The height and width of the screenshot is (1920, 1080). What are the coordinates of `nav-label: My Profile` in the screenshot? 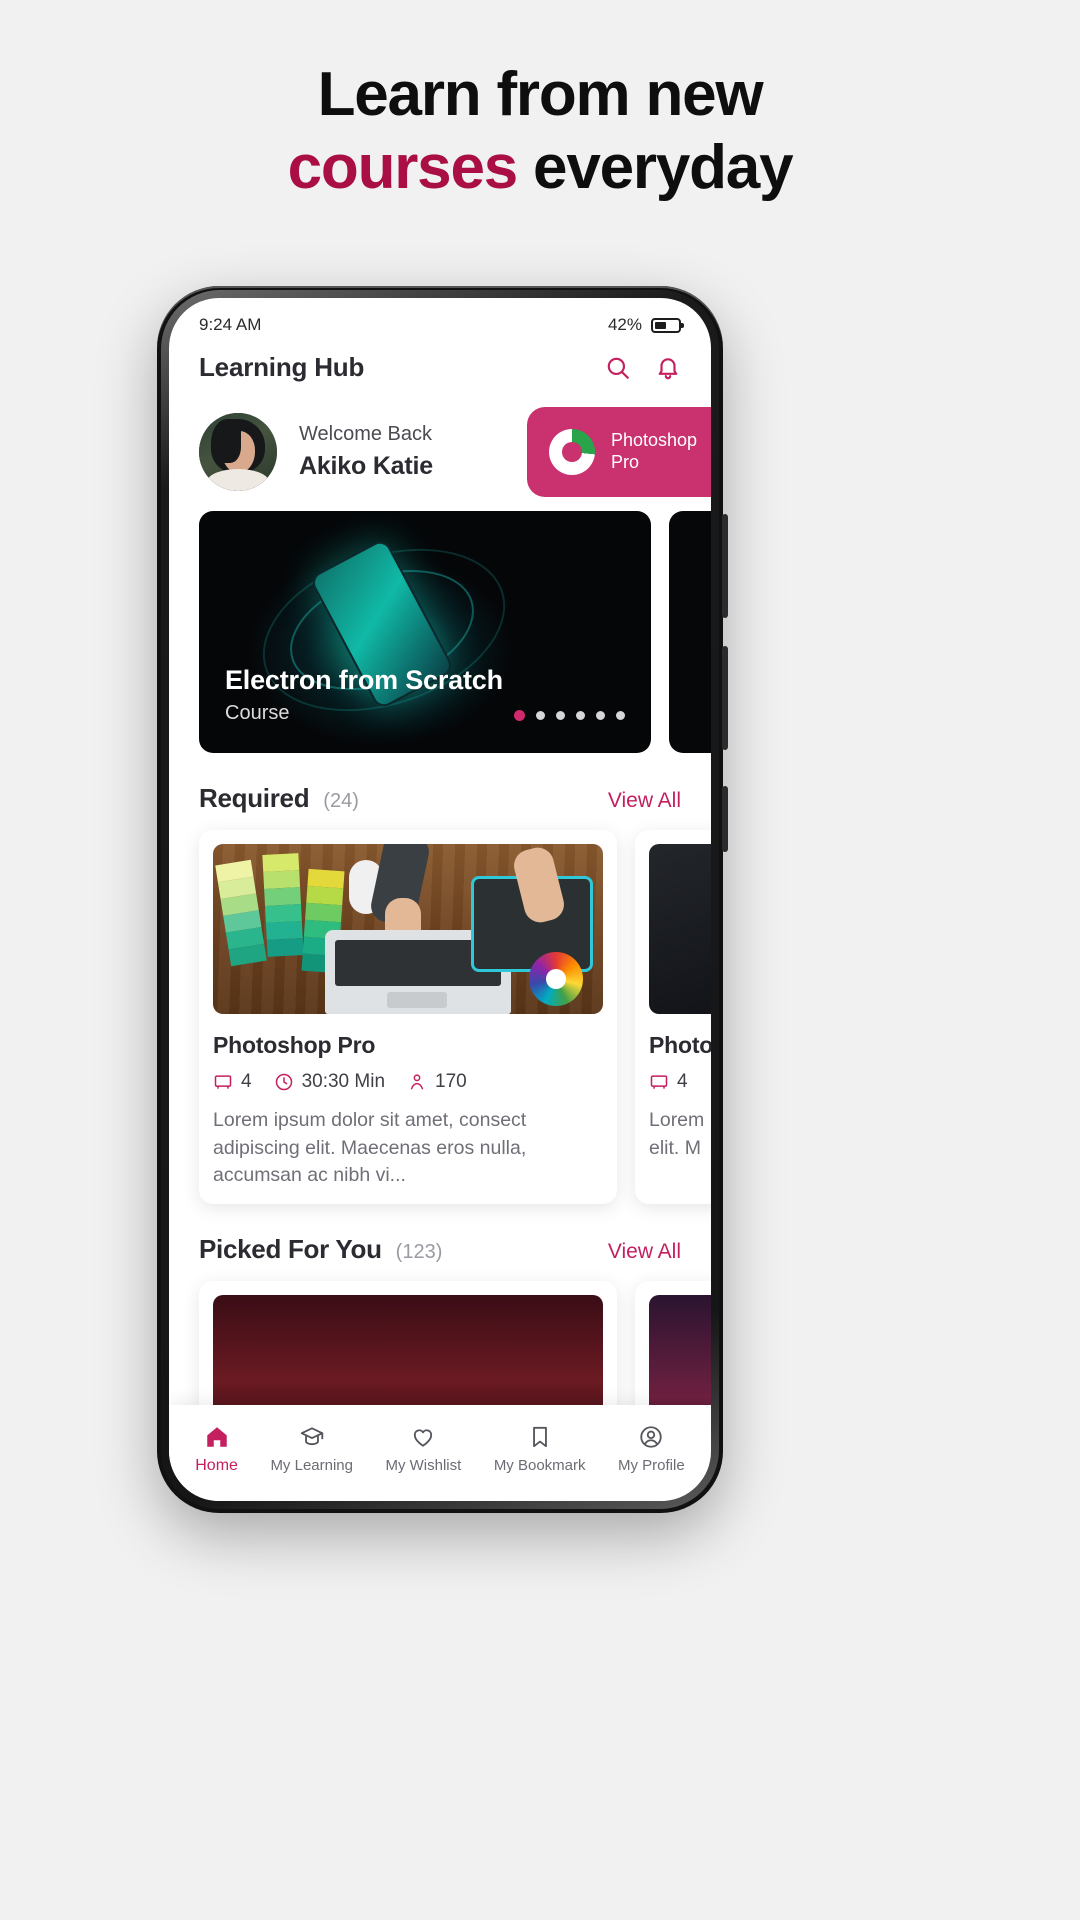 It's located at (651, 1465).